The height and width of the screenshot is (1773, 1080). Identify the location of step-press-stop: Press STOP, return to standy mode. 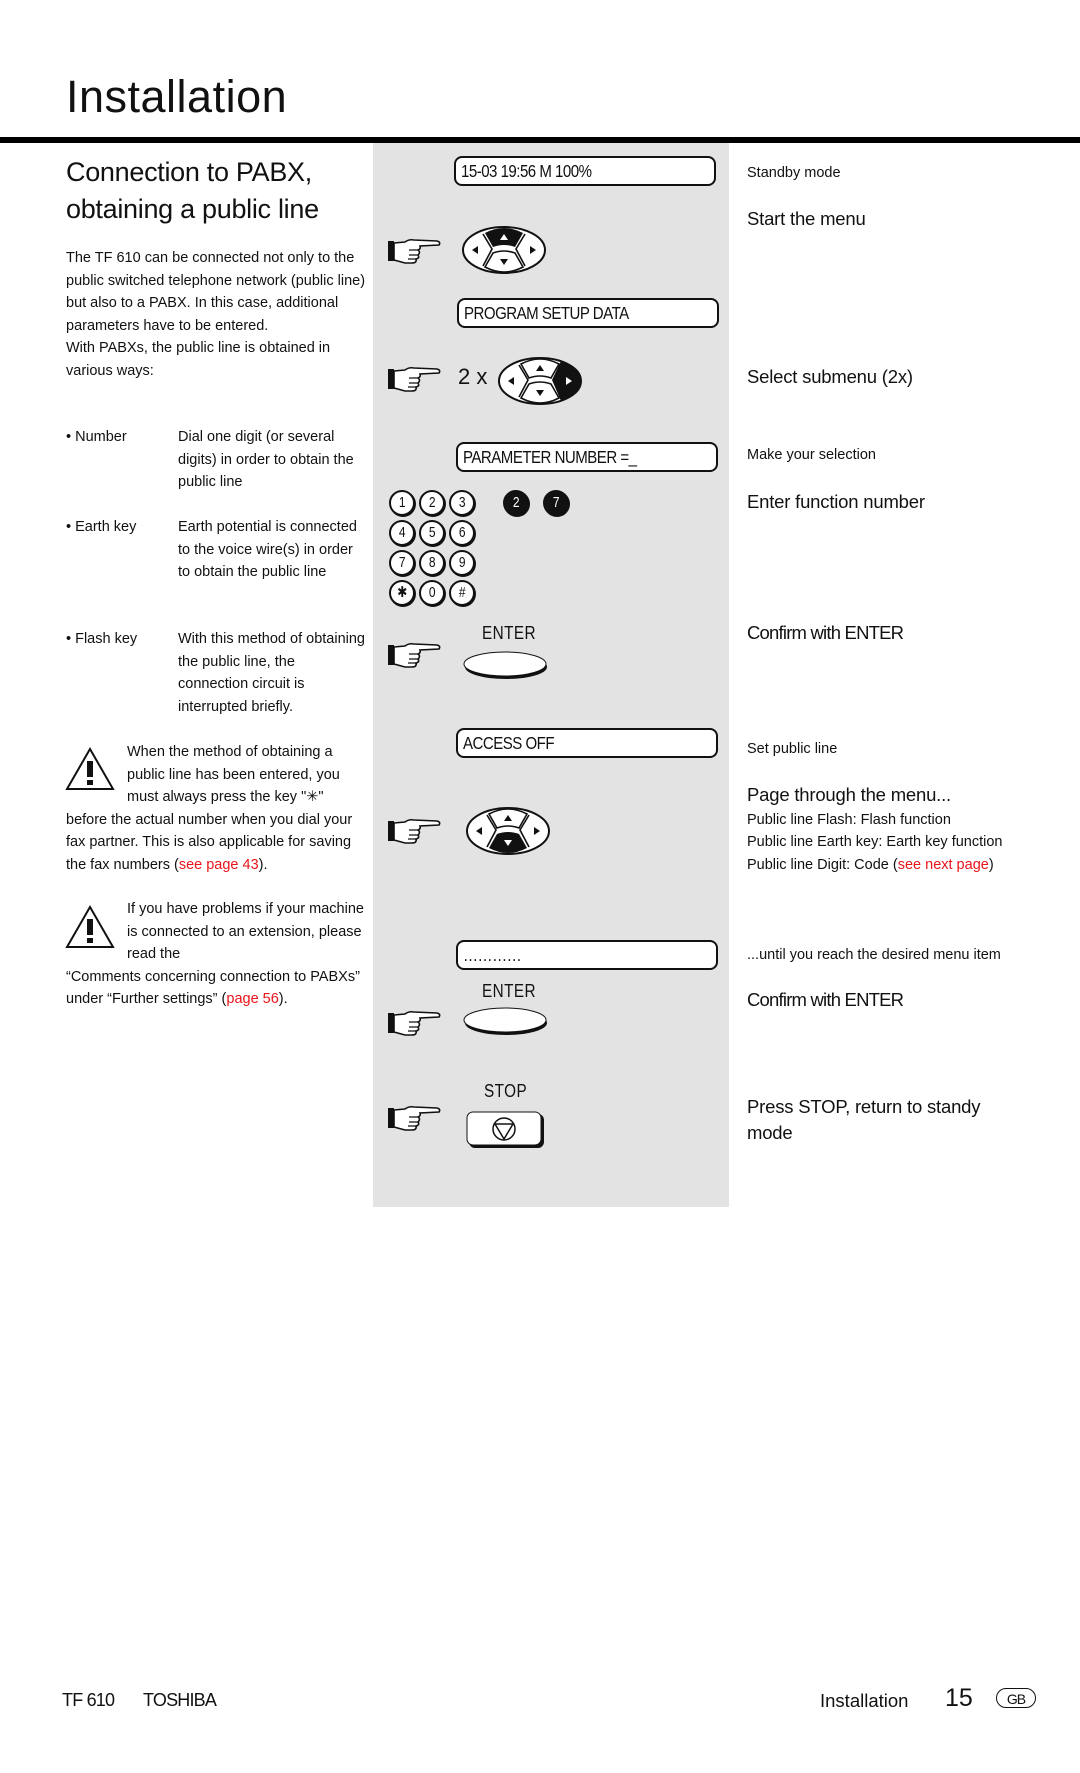
(864, 1119).